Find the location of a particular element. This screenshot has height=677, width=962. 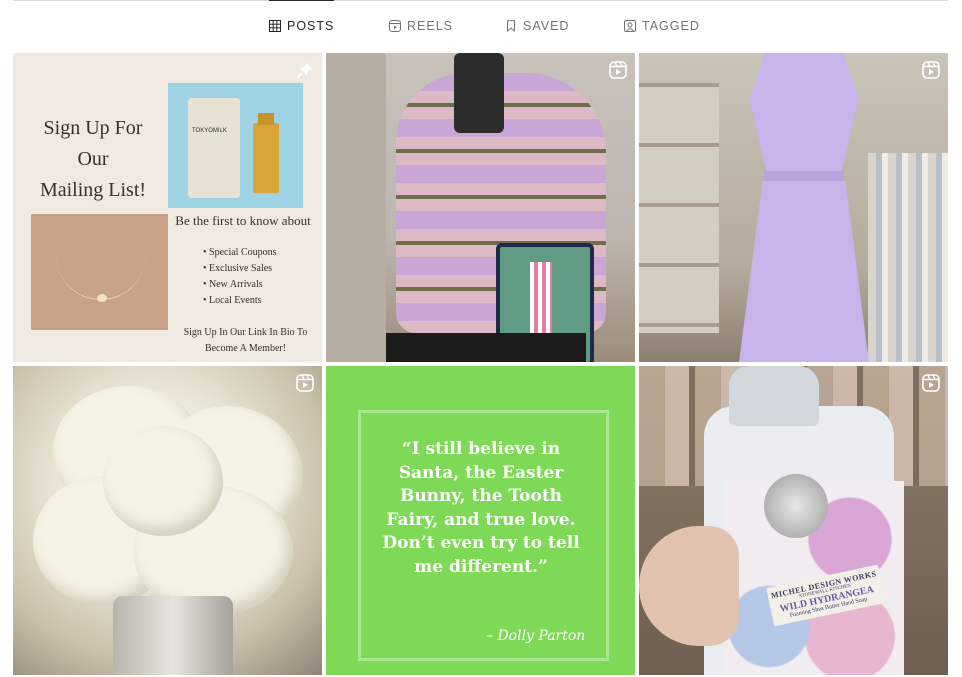

bottle-seal is located at coordinates (796, 506).